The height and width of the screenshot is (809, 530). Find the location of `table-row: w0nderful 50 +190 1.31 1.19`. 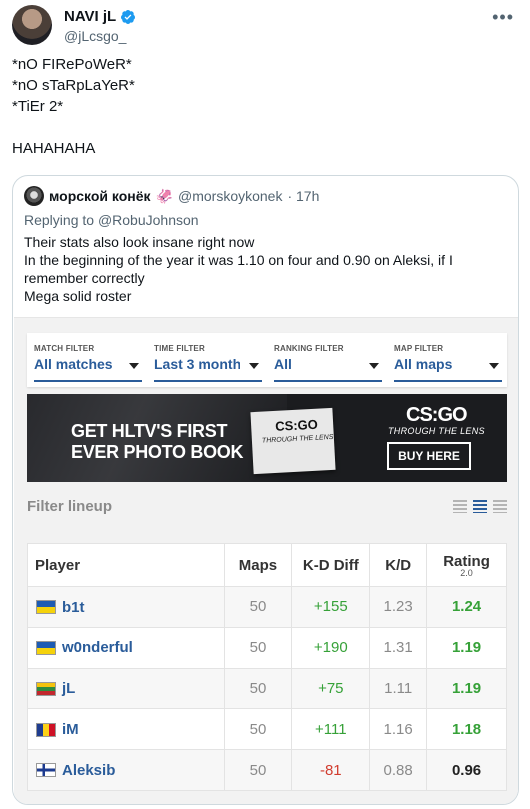

table-row: w0nderful 50 +190 1.31 1.19 is located at coordinates (267, 647).